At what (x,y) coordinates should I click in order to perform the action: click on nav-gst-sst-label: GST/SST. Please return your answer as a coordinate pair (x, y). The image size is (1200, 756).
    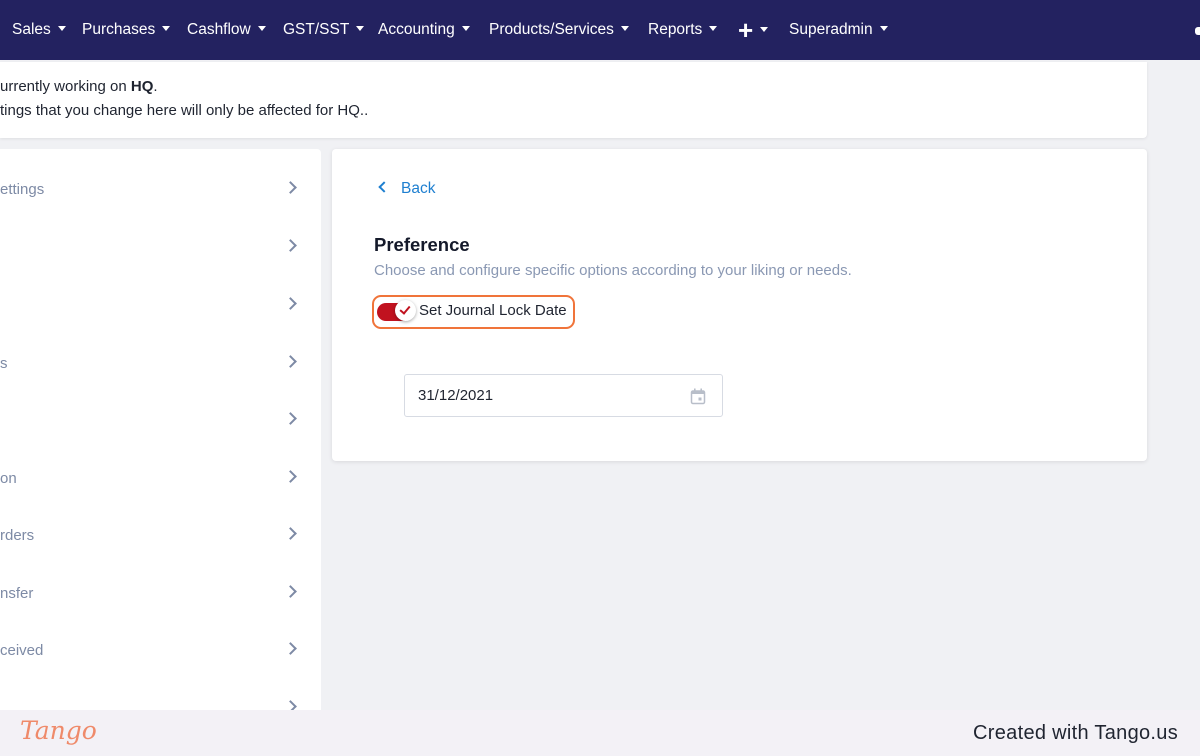
    Looking at the image, I should click on (316, 29).